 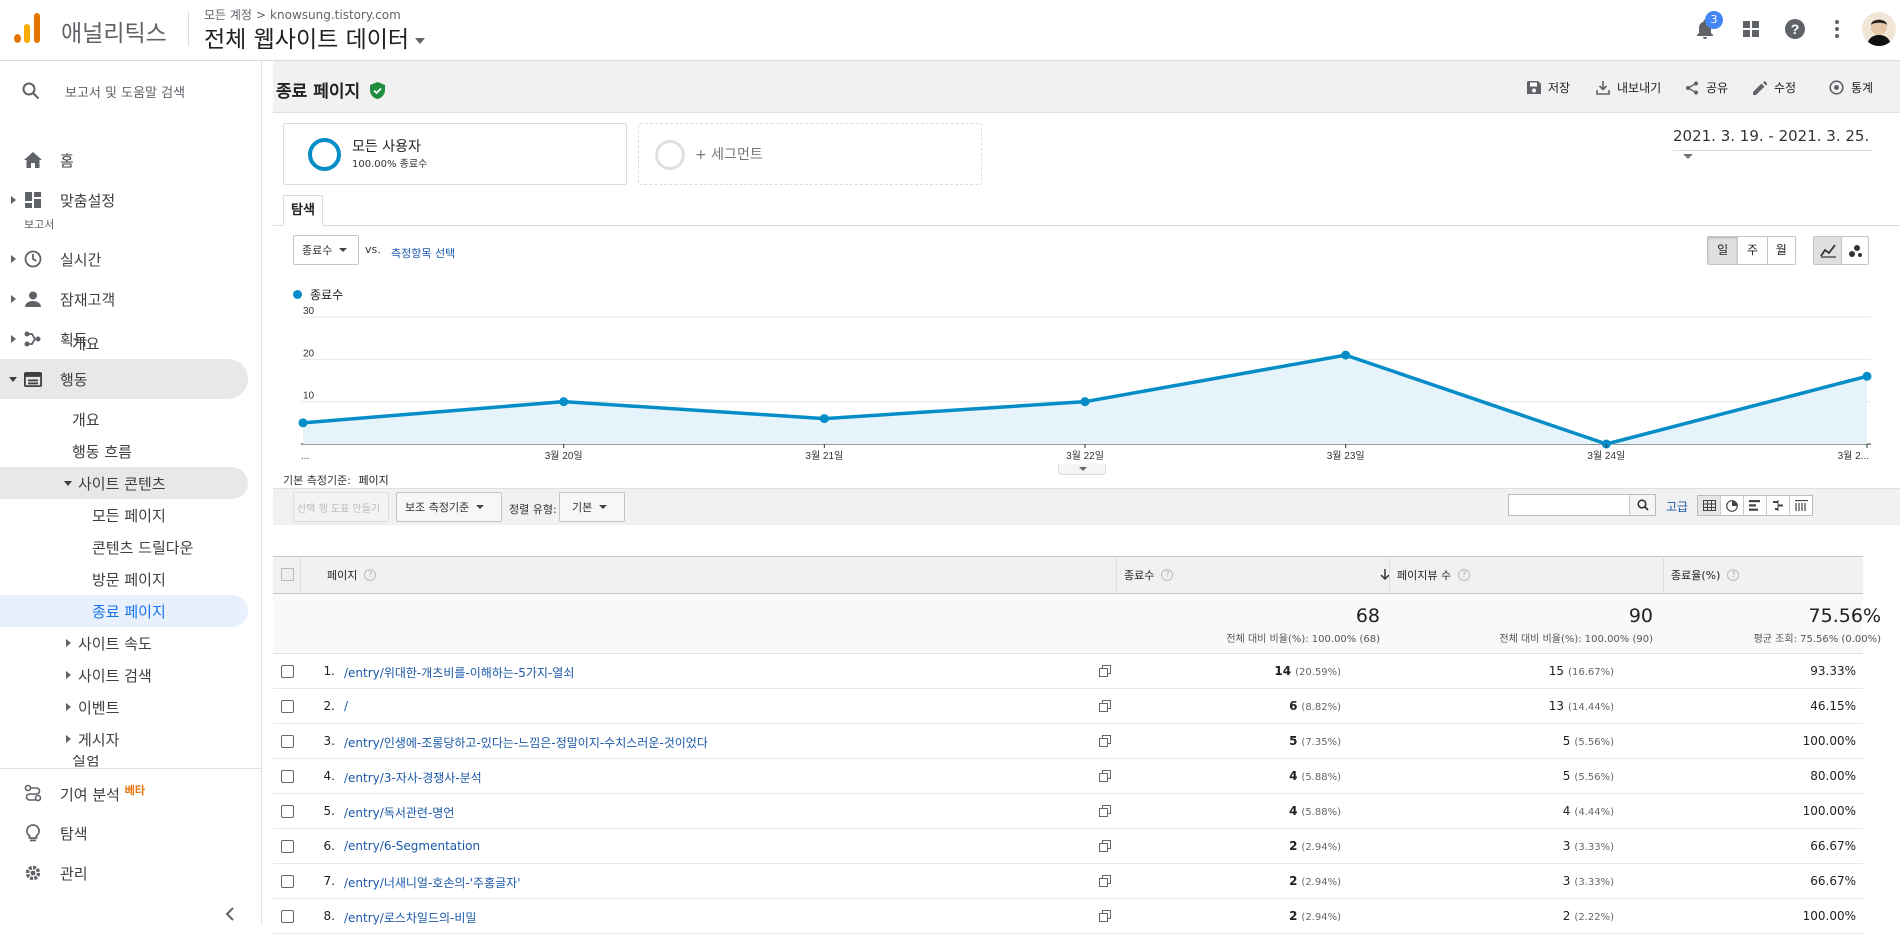 I want to click on insights-button: 통계, so click(x=1851, y=87).